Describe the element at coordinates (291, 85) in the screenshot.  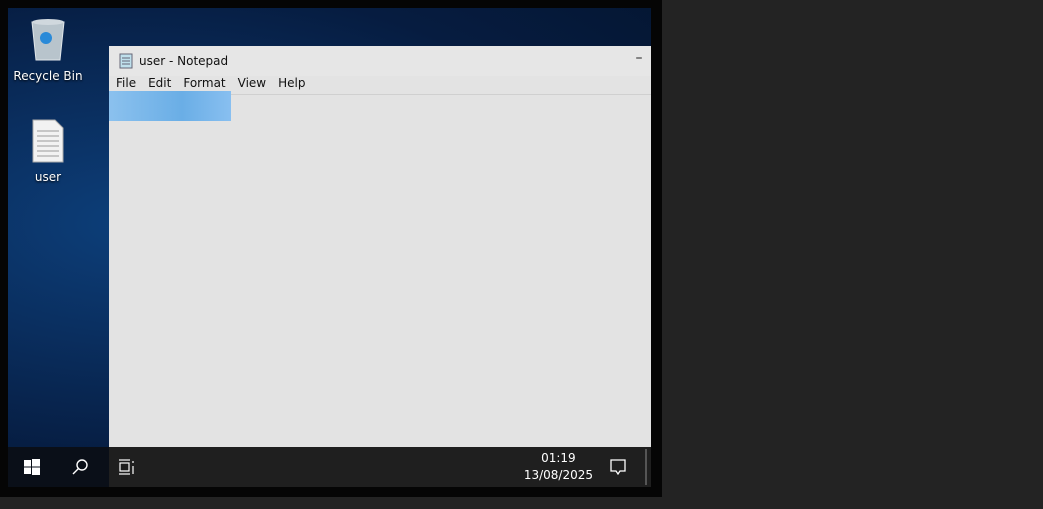
I see `menu-help: Help` at that location.